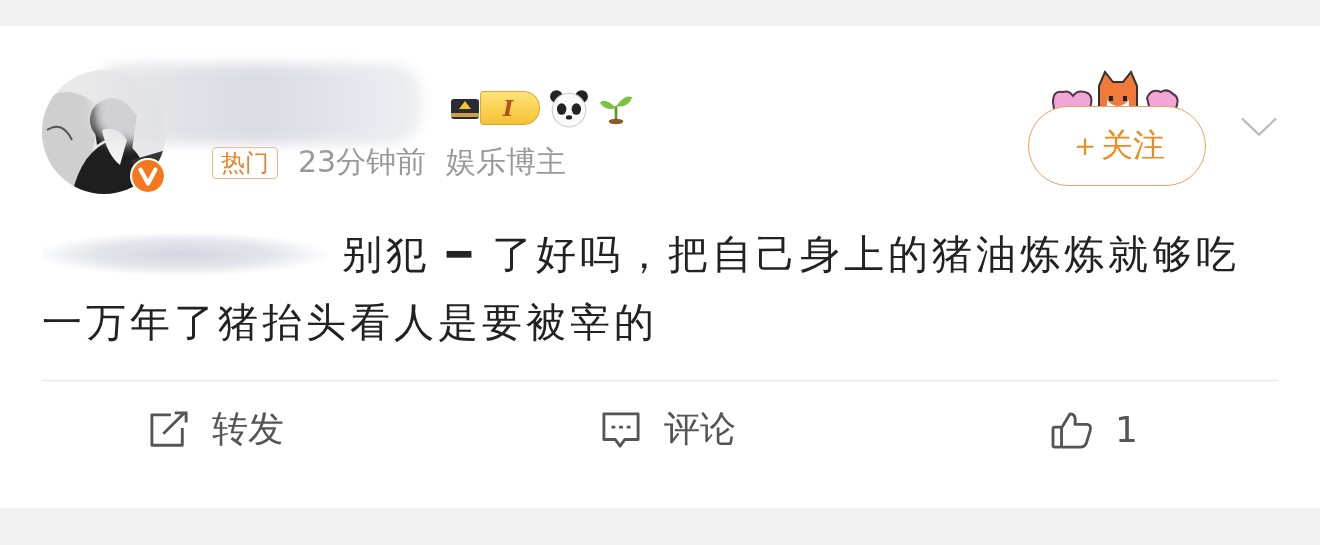 The height and width of the screenshot is (545, 1320). I want to click on like-button: 1, so click(1094, 429).